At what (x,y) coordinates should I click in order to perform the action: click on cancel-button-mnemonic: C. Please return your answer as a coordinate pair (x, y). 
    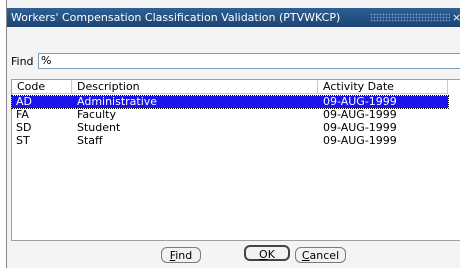
    Looking at the image, I should click on (305, 255).